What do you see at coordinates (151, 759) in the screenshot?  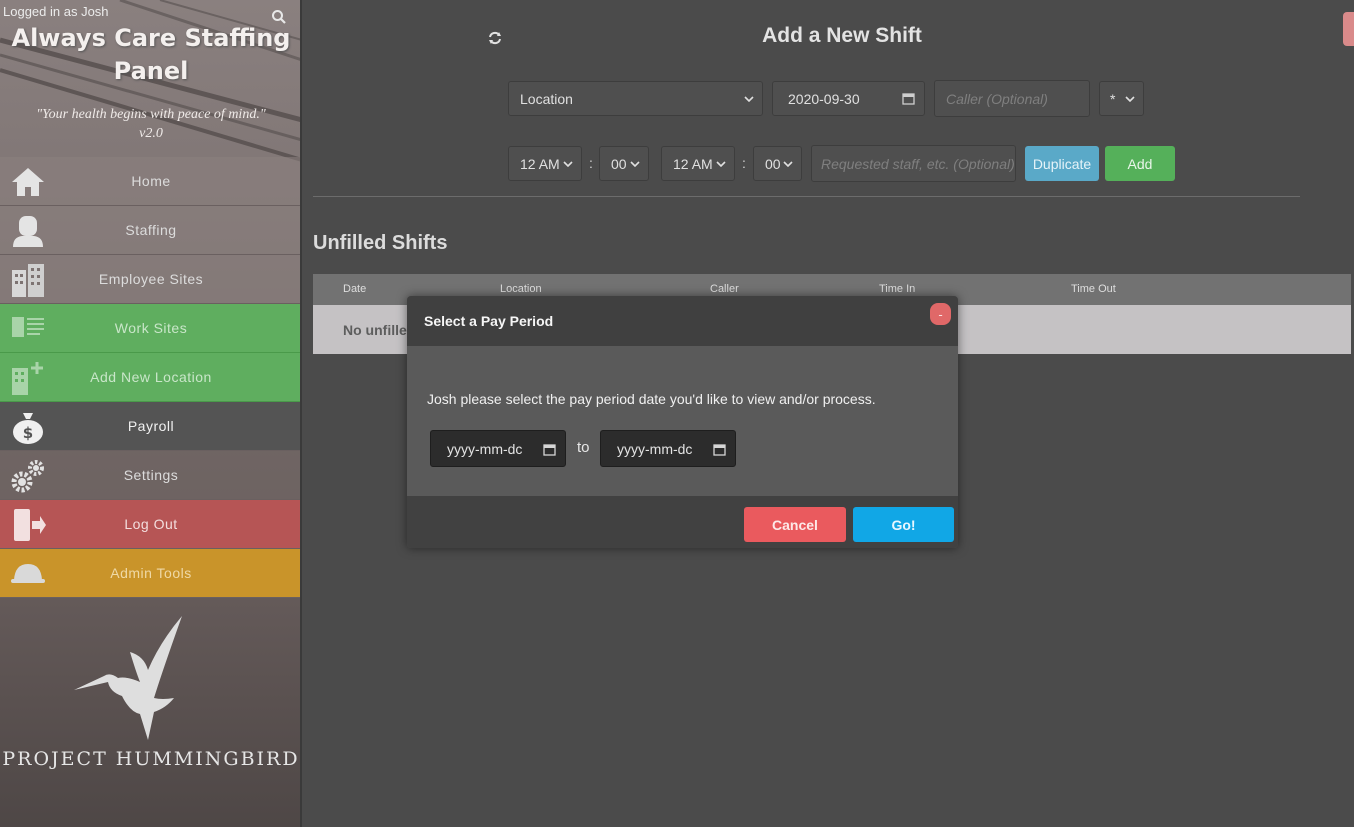 I see `project-hummingbird-text: PROJECT HUMMINGBIRD` at bounding box center [151, 759].